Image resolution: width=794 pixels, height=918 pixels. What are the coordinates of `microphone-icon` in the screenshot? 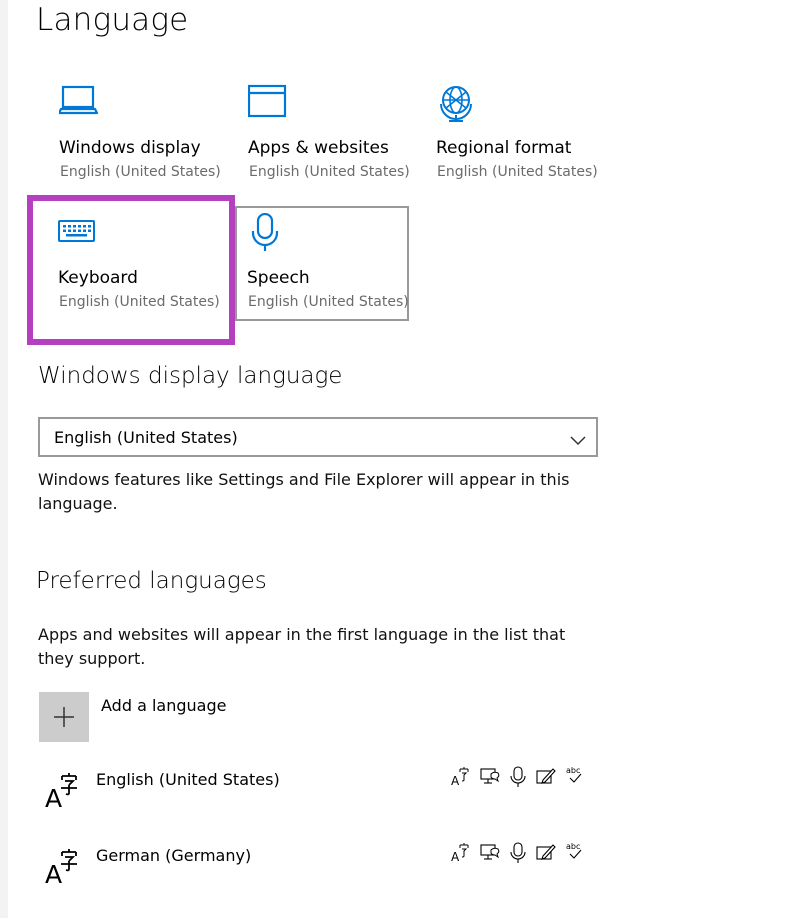 It's located at (265, 234).